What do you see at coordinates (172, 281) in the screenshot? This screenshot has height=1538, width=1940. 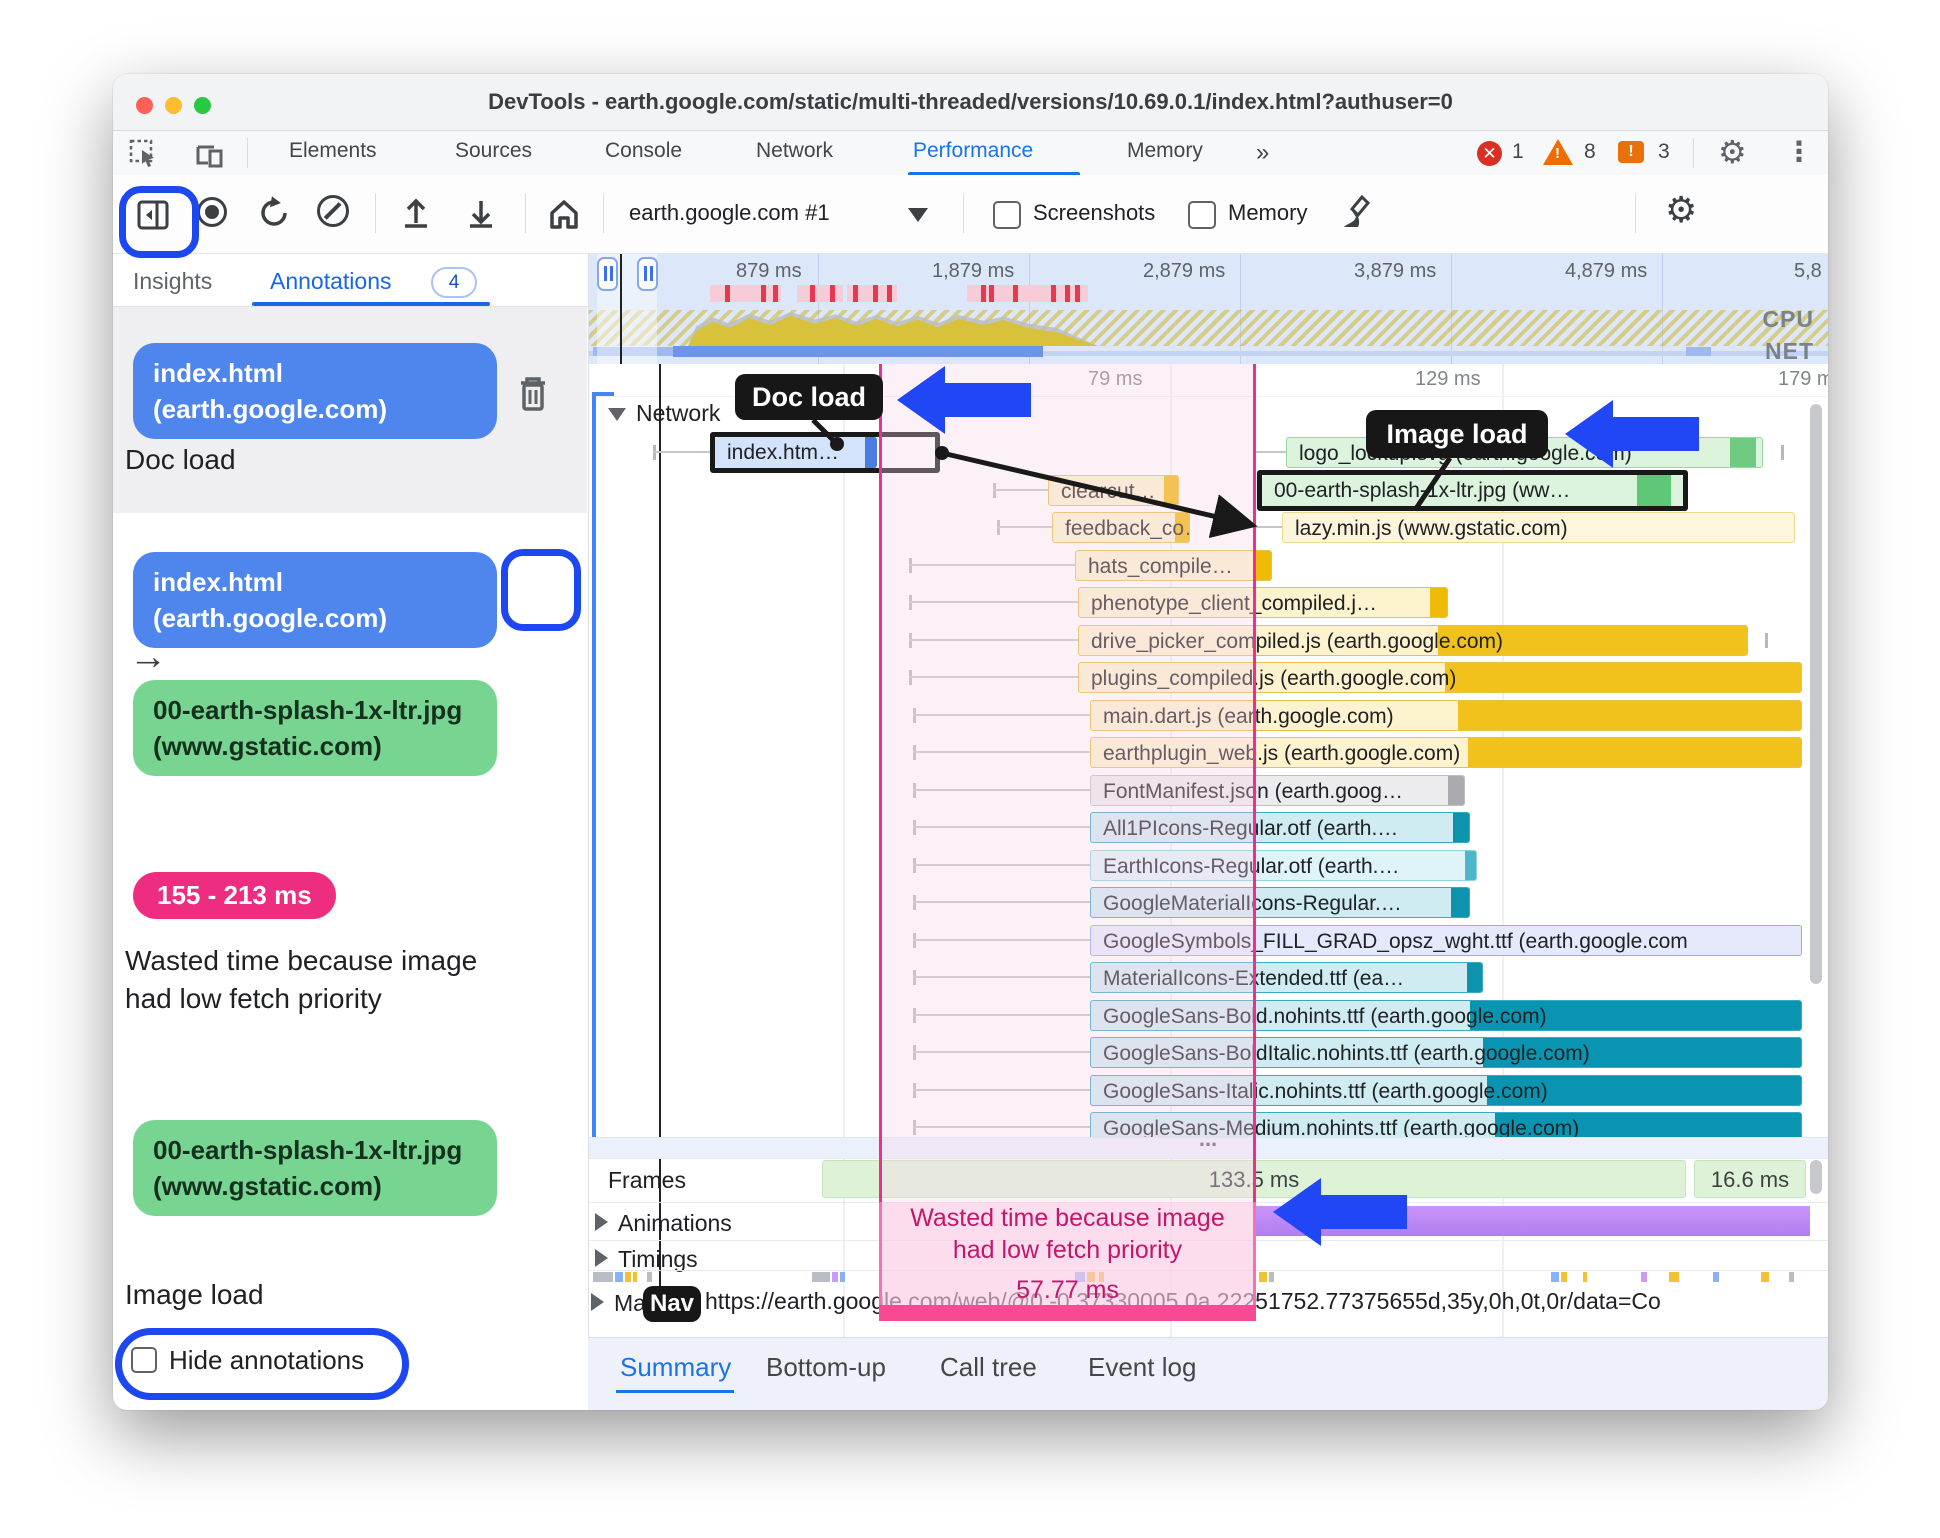 I see `tab-insights: Insights` at bounding box center [172, 281].